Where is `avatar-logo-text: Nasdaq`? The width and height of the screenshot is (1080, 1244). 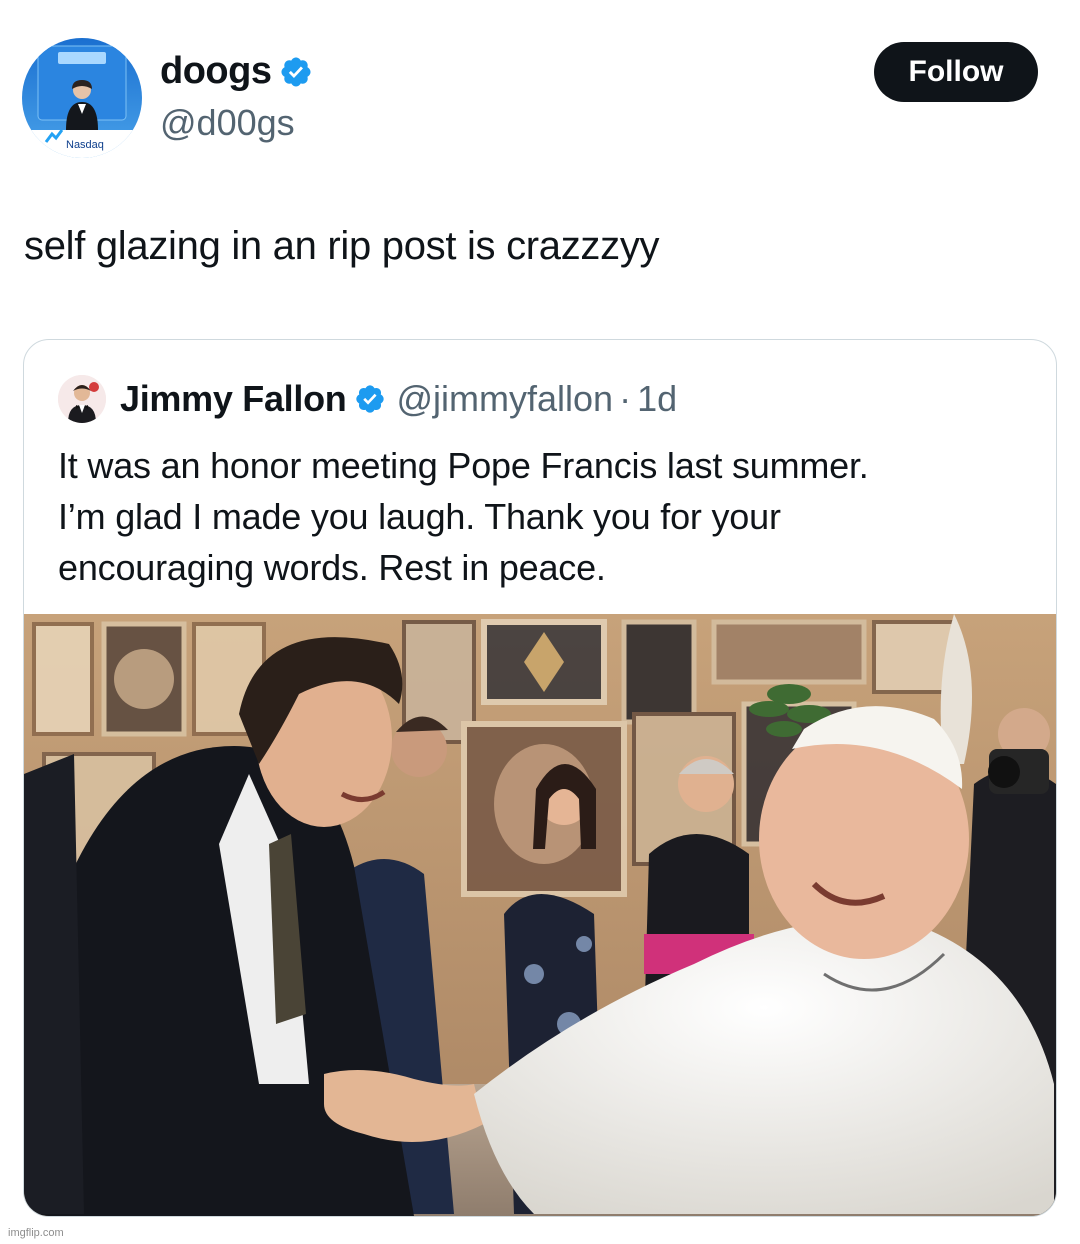 avatar-logo-text: Nasdaq is located at coordinates (85, 145).